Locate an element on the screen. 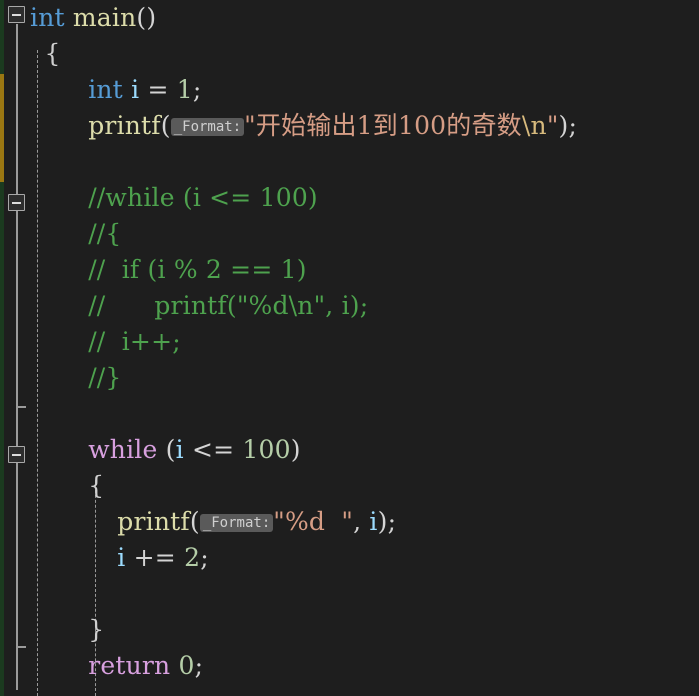 This screenshot has width=699, height=696. code-line: // i++; is located at coordinates (134, 342).